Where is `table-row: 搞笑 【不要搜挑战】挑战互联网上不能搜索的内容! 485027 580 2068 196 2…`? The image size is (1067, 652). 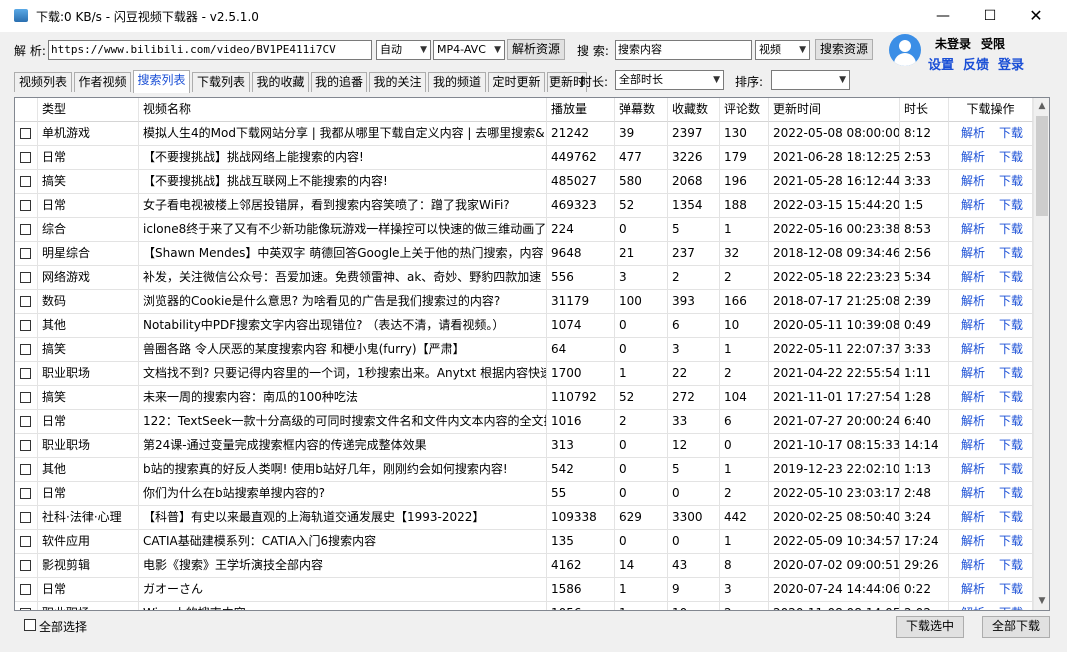
table-row: 搞笑 【不要搜挑战】挑战互联网上不能搜索的内容! 485027 580 2068 196 2… is located at coordinates (524, 182).